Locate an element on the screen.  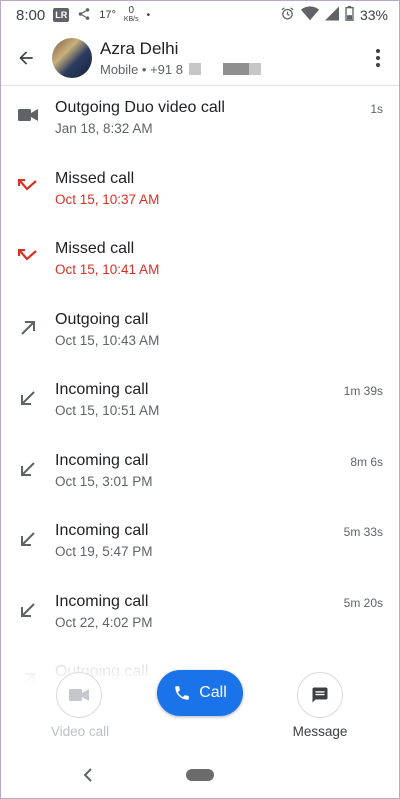
message-button is located at coordinates (320, 695).